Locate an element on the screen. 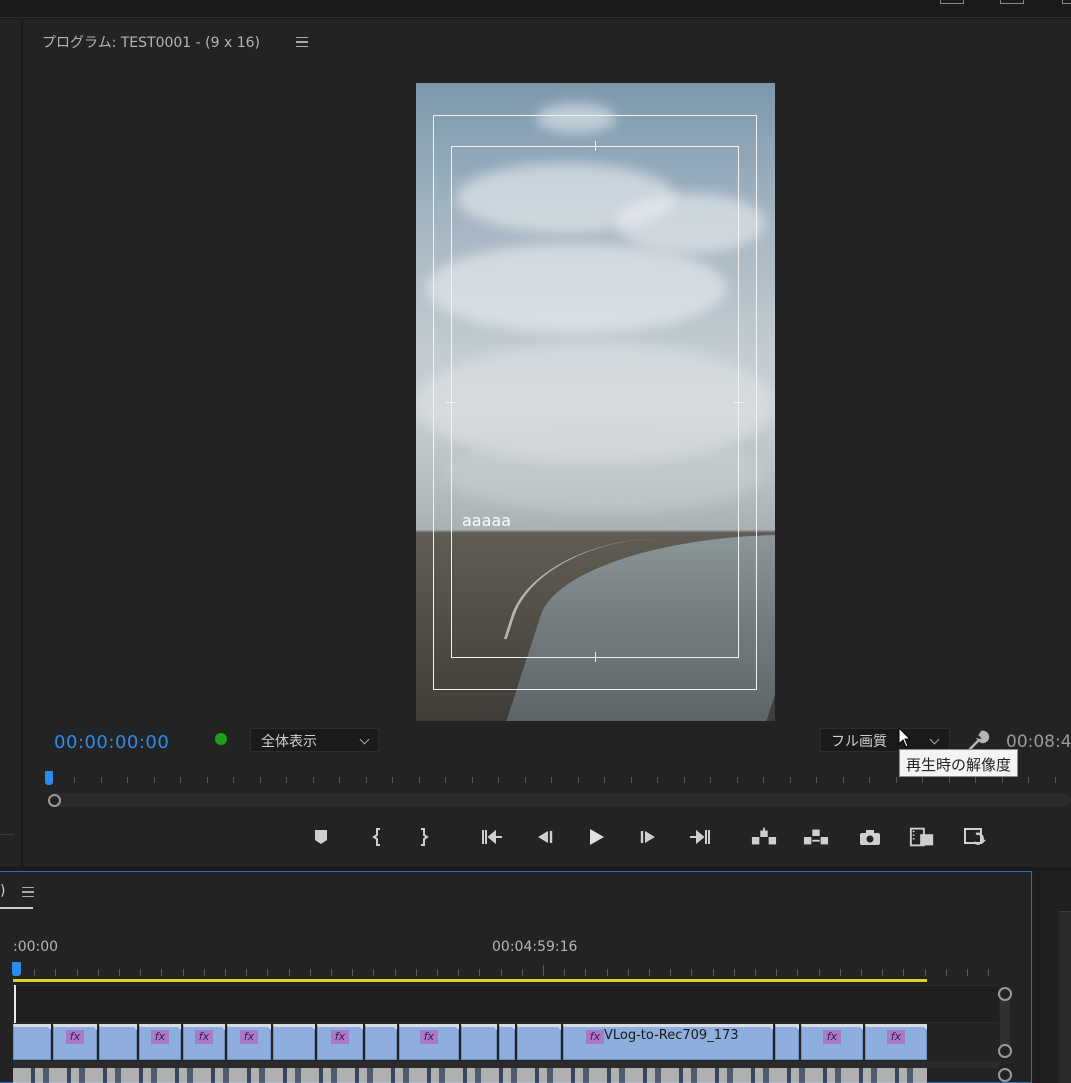  marker-icon is located at coordinates (321, 837).